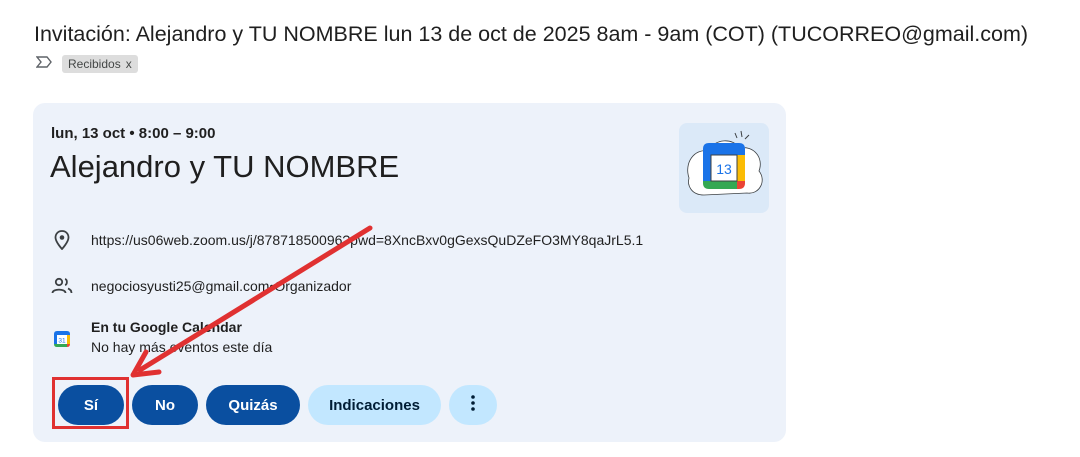 This screenshot has width=1080, height=457. Describe the element at coordinates (129, 64) in the screenshot. I see `label-remove-icon: x` at that location.